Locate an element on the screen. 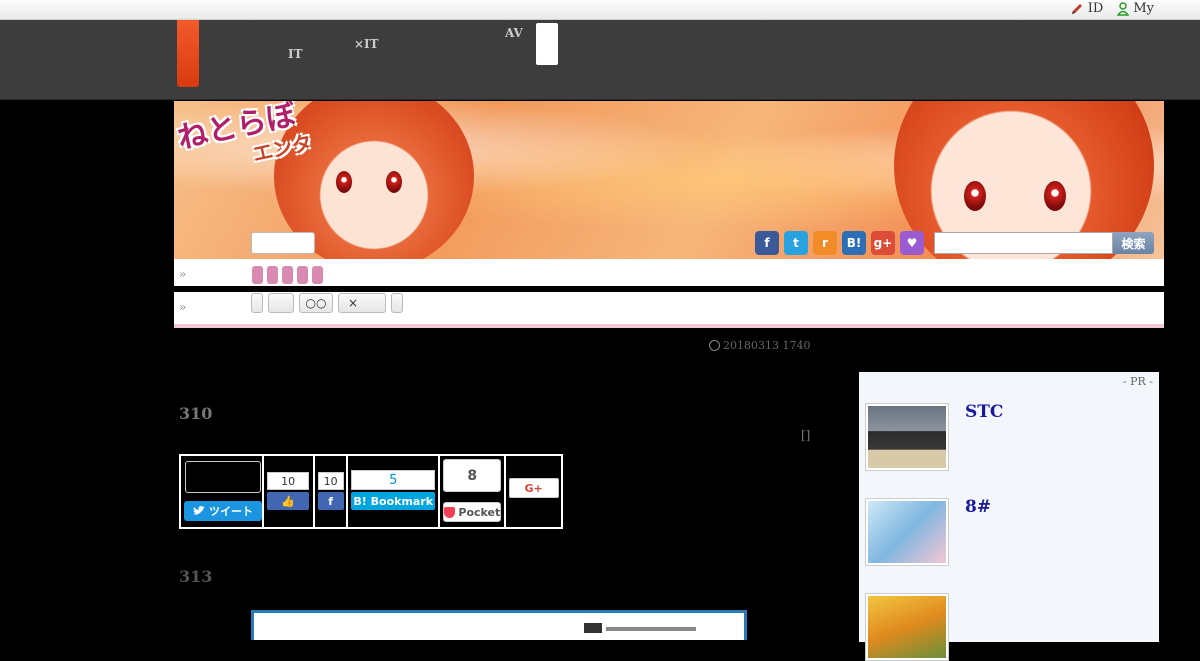 Image resolution: width=1200 pixels, height=661 pixels. embedded-card is located at coordinates (499, 625).